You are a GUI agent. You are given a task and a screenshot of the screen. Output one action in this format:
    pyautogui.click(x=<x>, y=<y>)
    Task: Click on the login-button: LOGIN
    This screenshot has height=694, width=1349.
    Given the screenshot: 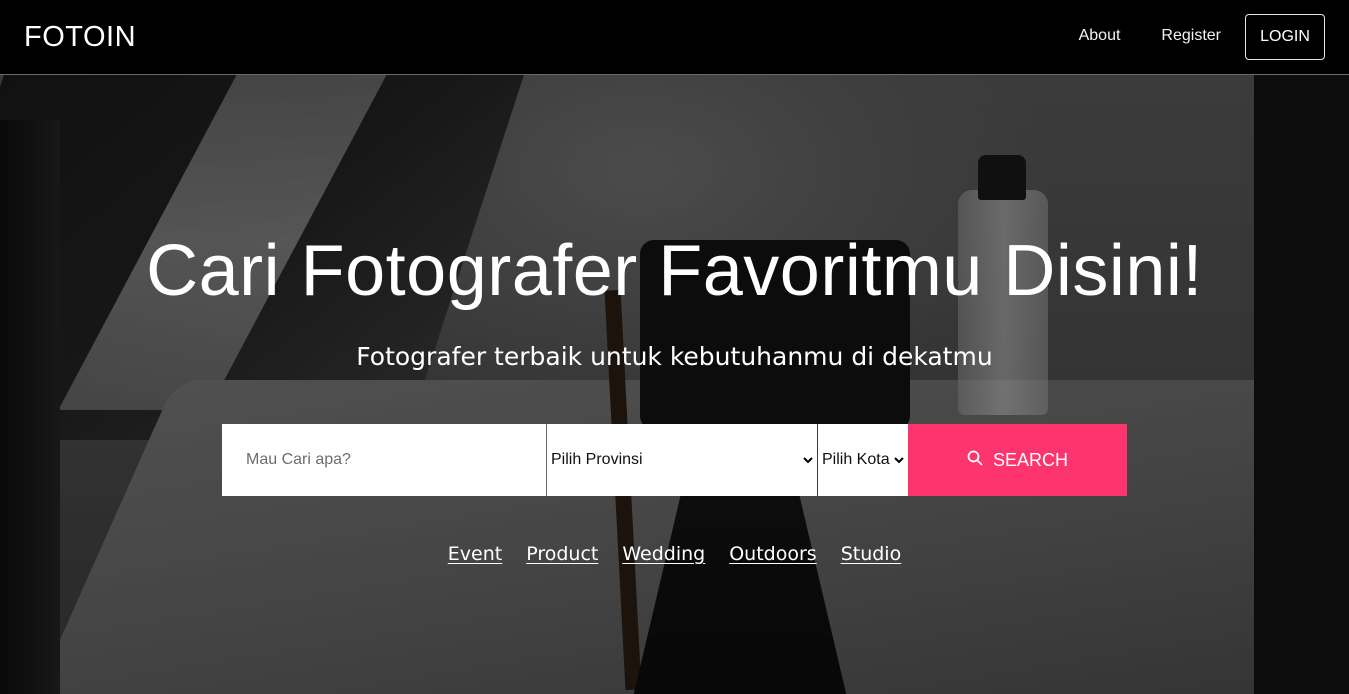 What is the action you would take?
    pyautogui.click(x=1285, y=37)
    